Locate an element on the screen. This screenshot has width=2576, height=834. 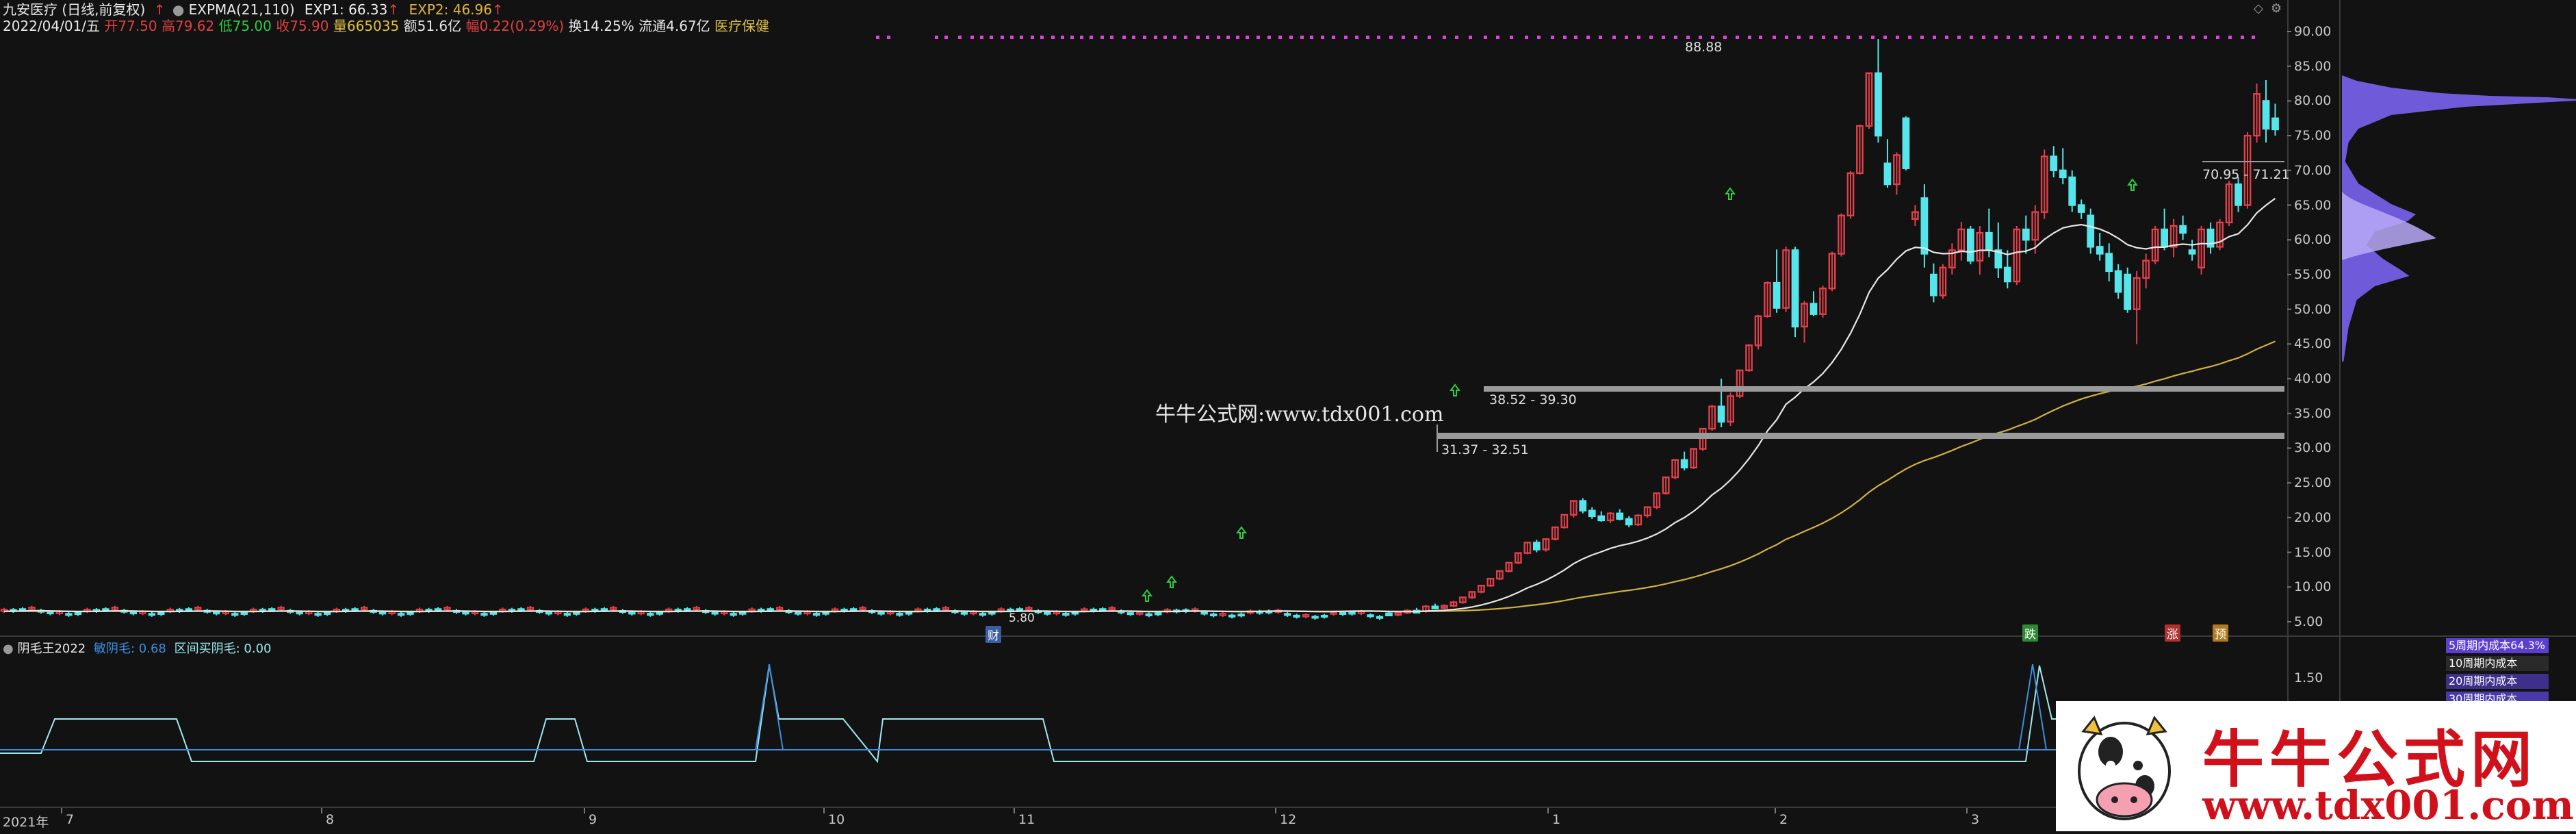
up-arrow-icon: ↑ is located at coordinates (159, 9).